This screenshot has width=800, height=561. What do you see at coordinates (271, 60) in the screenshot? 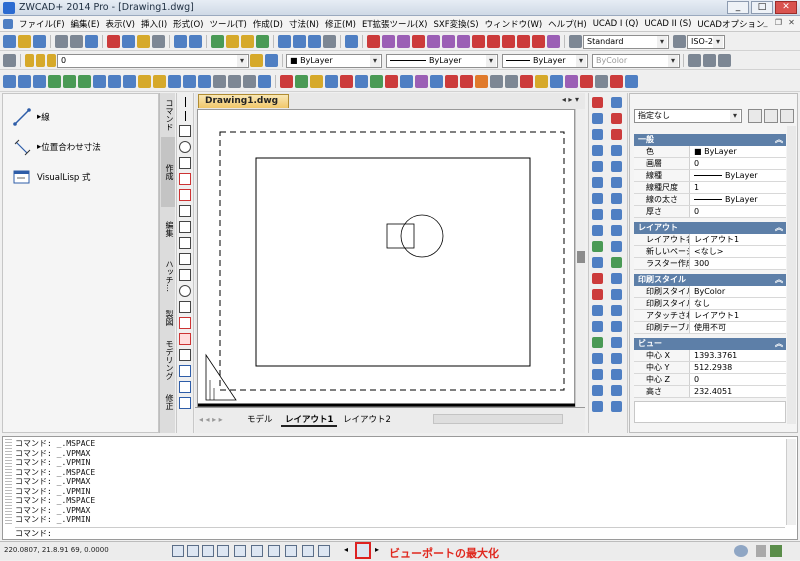
I see `layer-previous-icon` at bounding box center [271, 60].